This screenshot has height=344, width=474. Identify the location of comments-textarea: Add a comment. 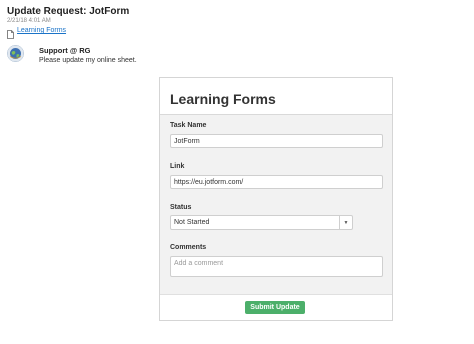
(276, 266).